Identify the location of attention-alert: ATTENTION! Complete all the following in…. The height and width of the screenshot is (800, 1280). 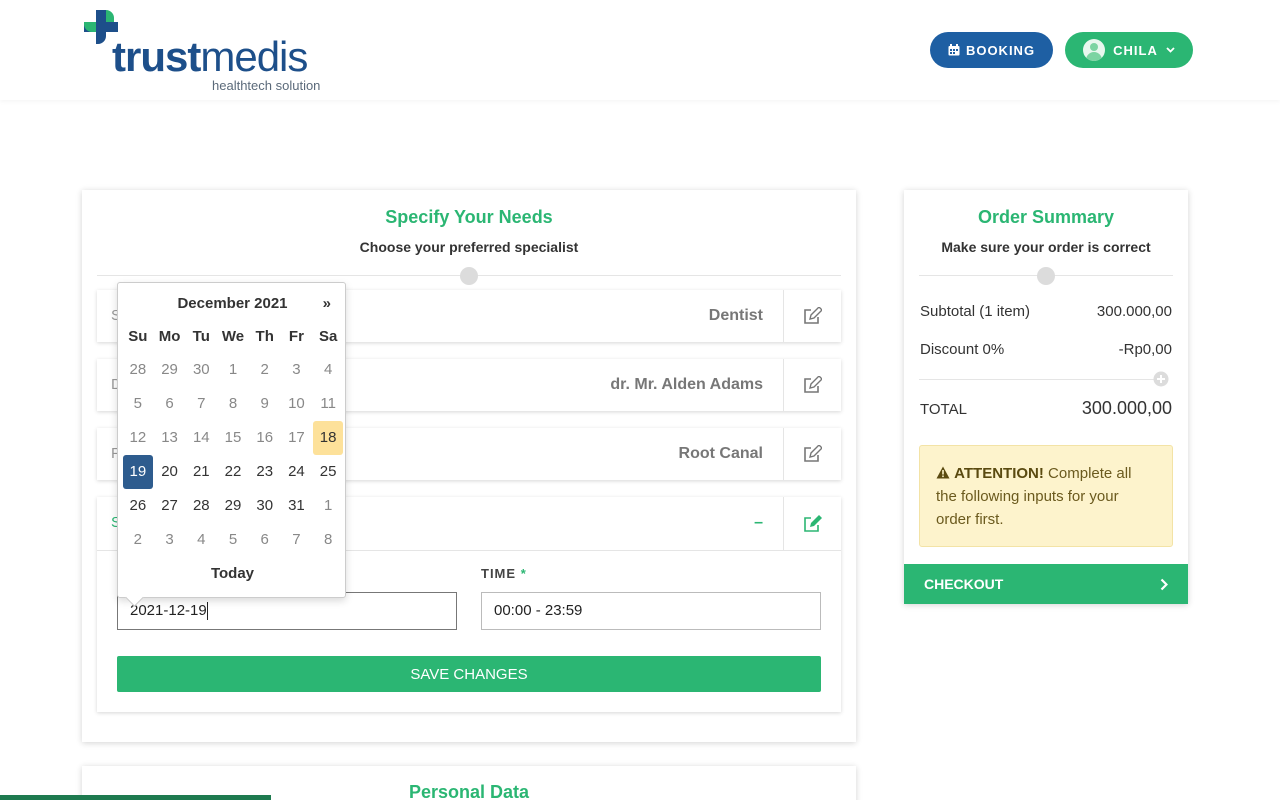
(1046, 496).